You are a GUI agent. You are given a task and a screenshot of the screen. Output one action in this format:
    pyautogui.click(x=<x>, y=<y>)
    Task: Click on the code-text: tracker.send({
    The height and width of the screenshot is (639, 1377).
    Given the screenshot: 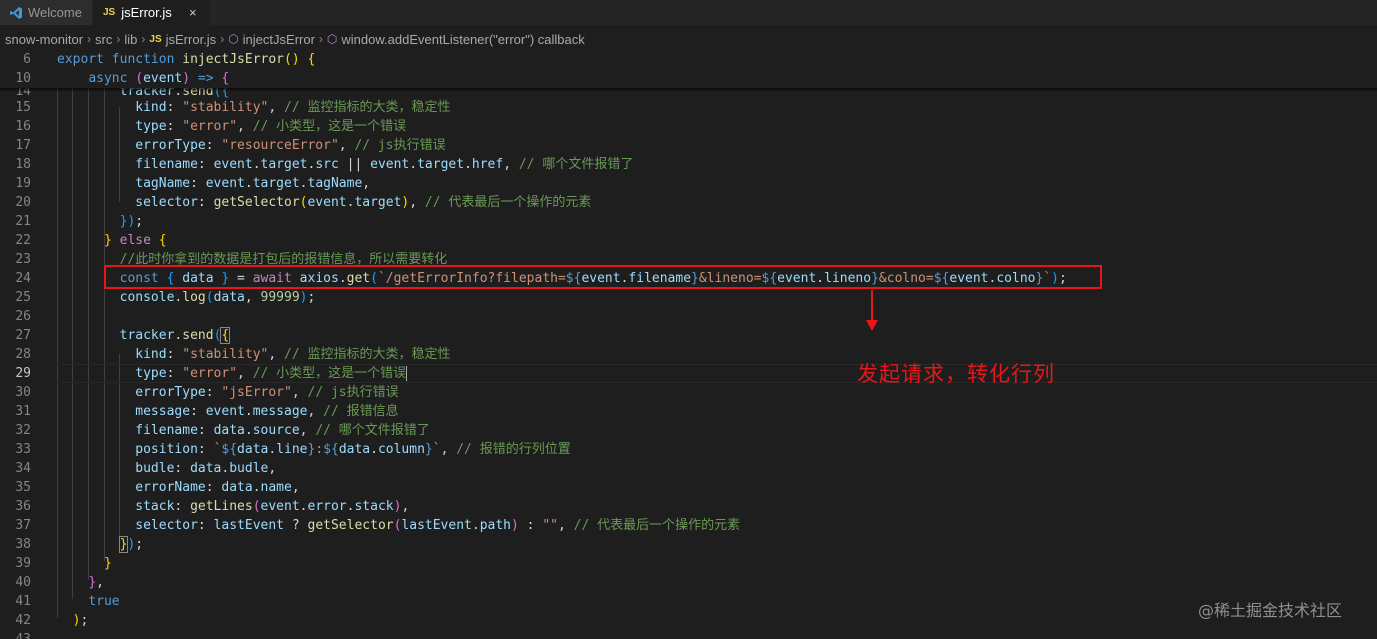 What is the action you would take?
    pyautogui.click(x=175, y=335)
    